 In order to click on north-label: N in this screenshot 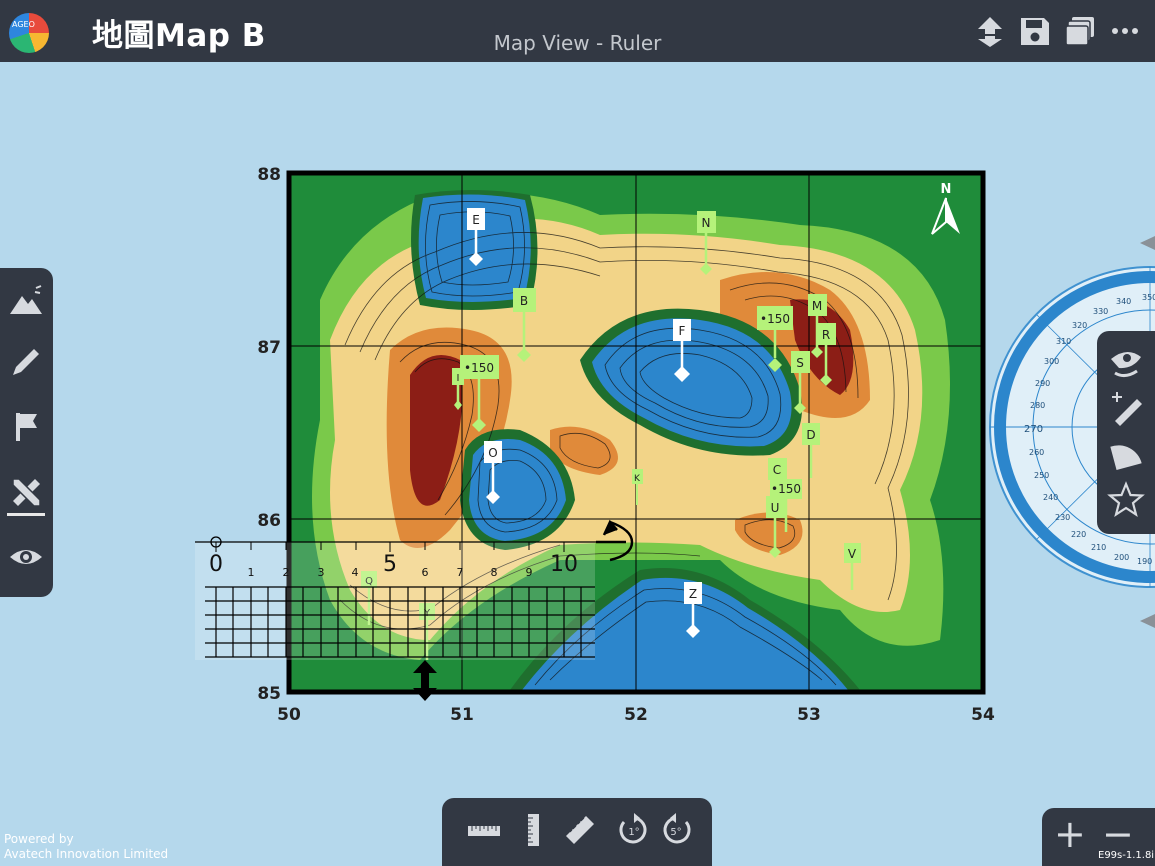, I will do `click(946, 189)`.